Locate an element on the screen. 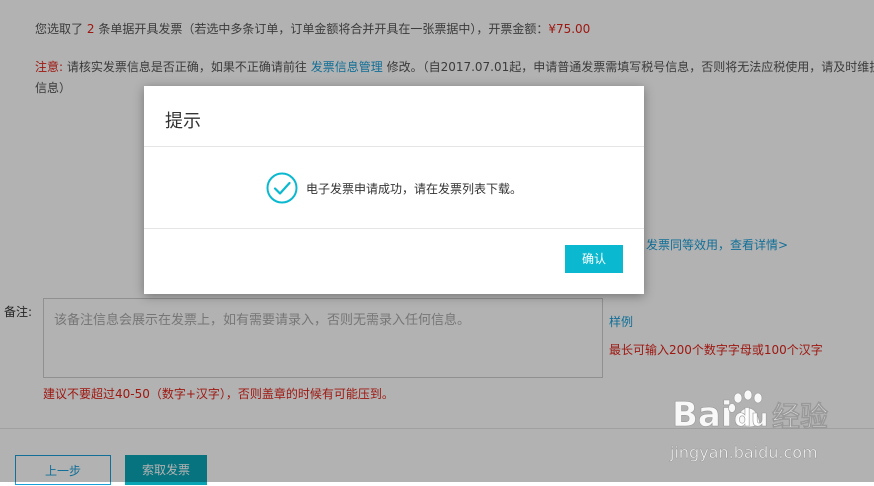 The height and width of the screenshot is (486, 874). svg-text: jingyan.baidu.com is located at coordinates (743, 452).